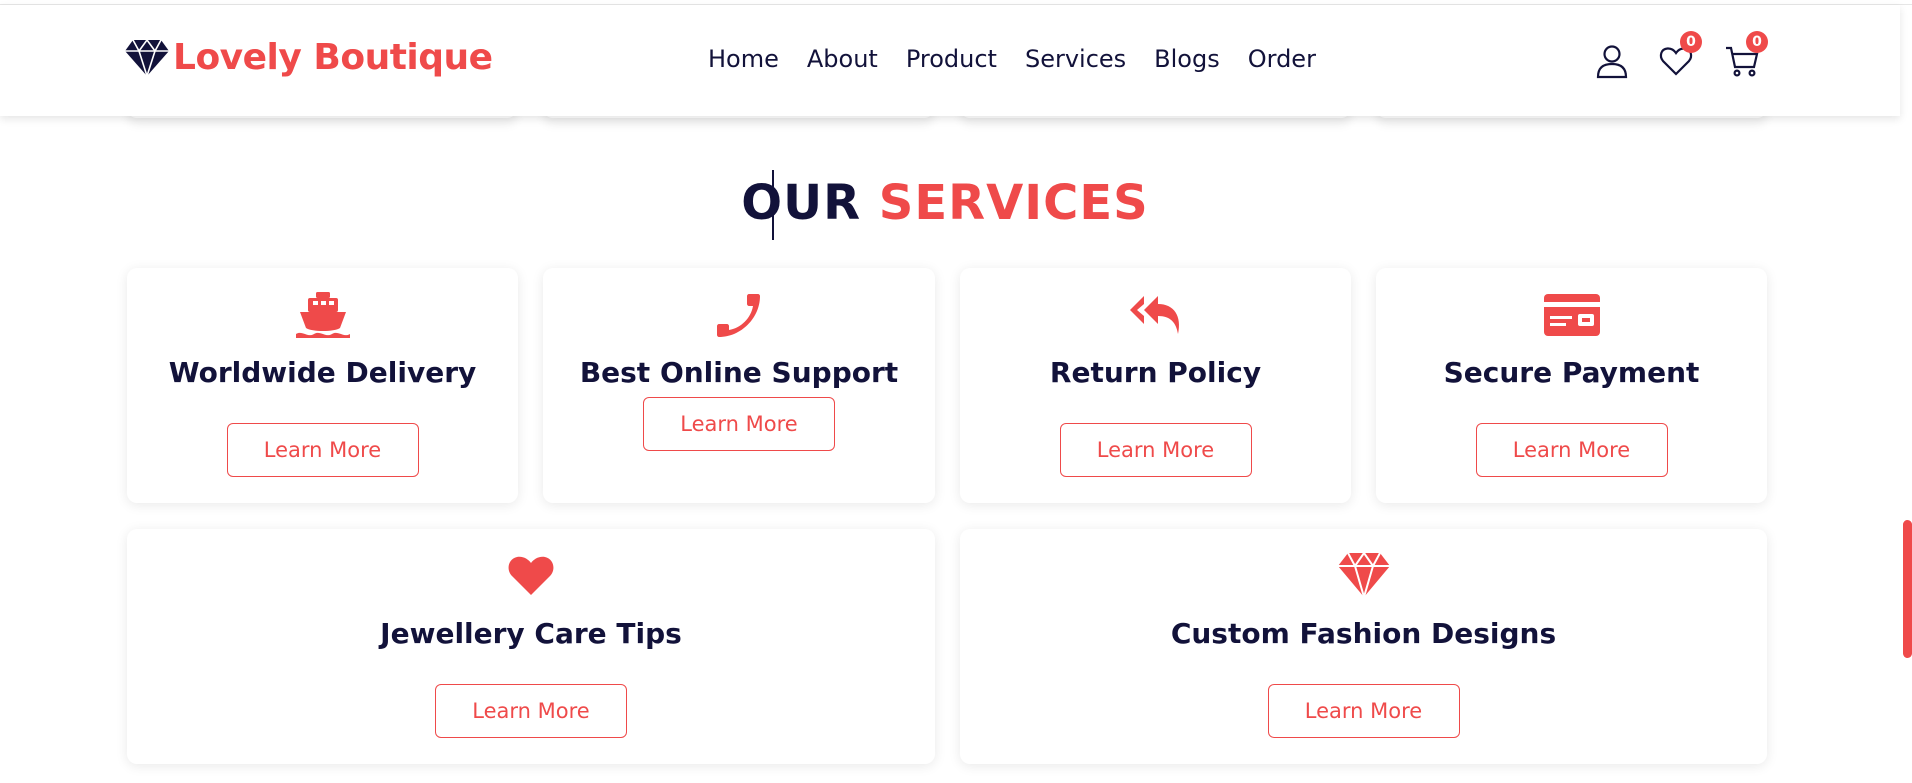 The image size is (1912, 783). I want to click on section-title: OUR SERVICES, so click(945, 203).